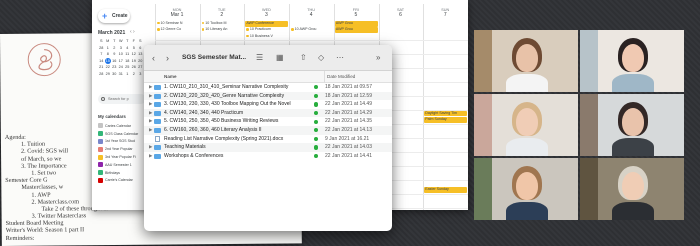 The height and width of the screenshot is (246, 700). Describe the element at coordinates (222, 24) in the screenshot. I see `calendar-event: 10 Toolbox M` at that location.